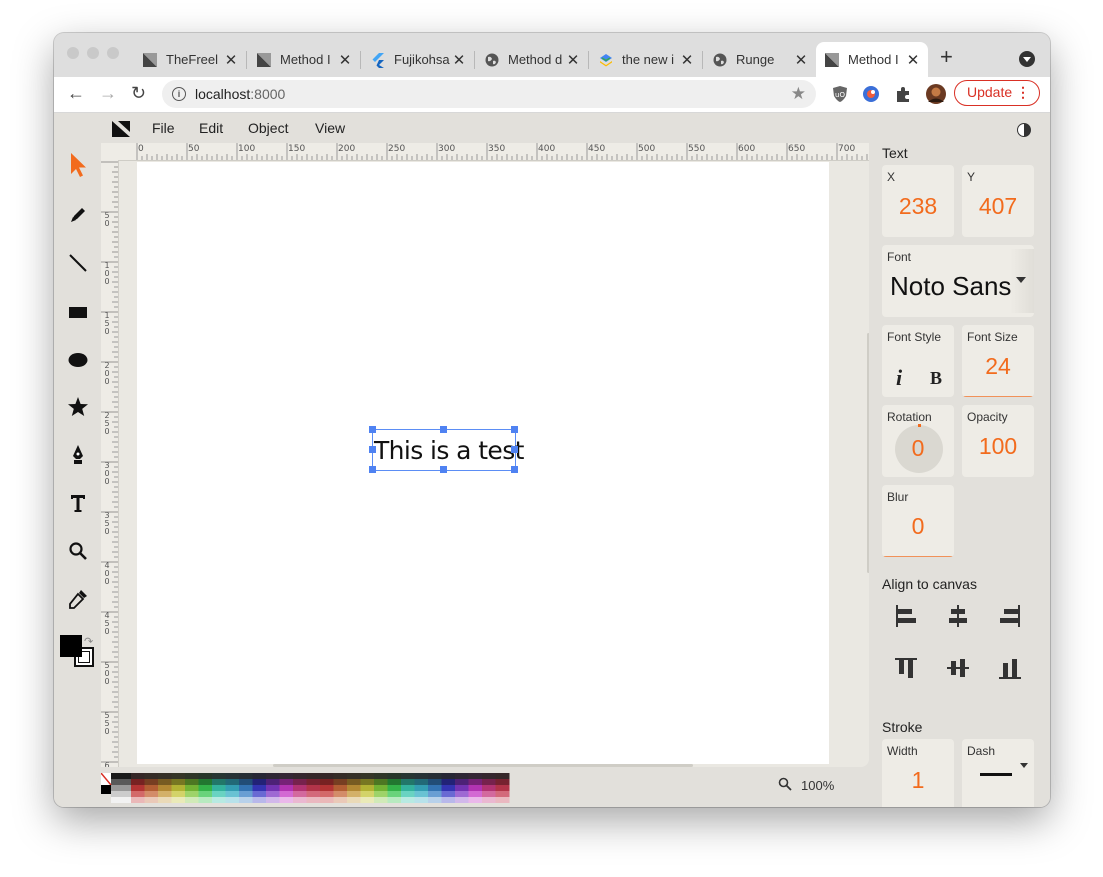 The image size is (1103, 877). What do you see at coordinates (958, 281) in the screenshot?
I see `font-field: Font Noto Sans` at bounding box center [958, 281].